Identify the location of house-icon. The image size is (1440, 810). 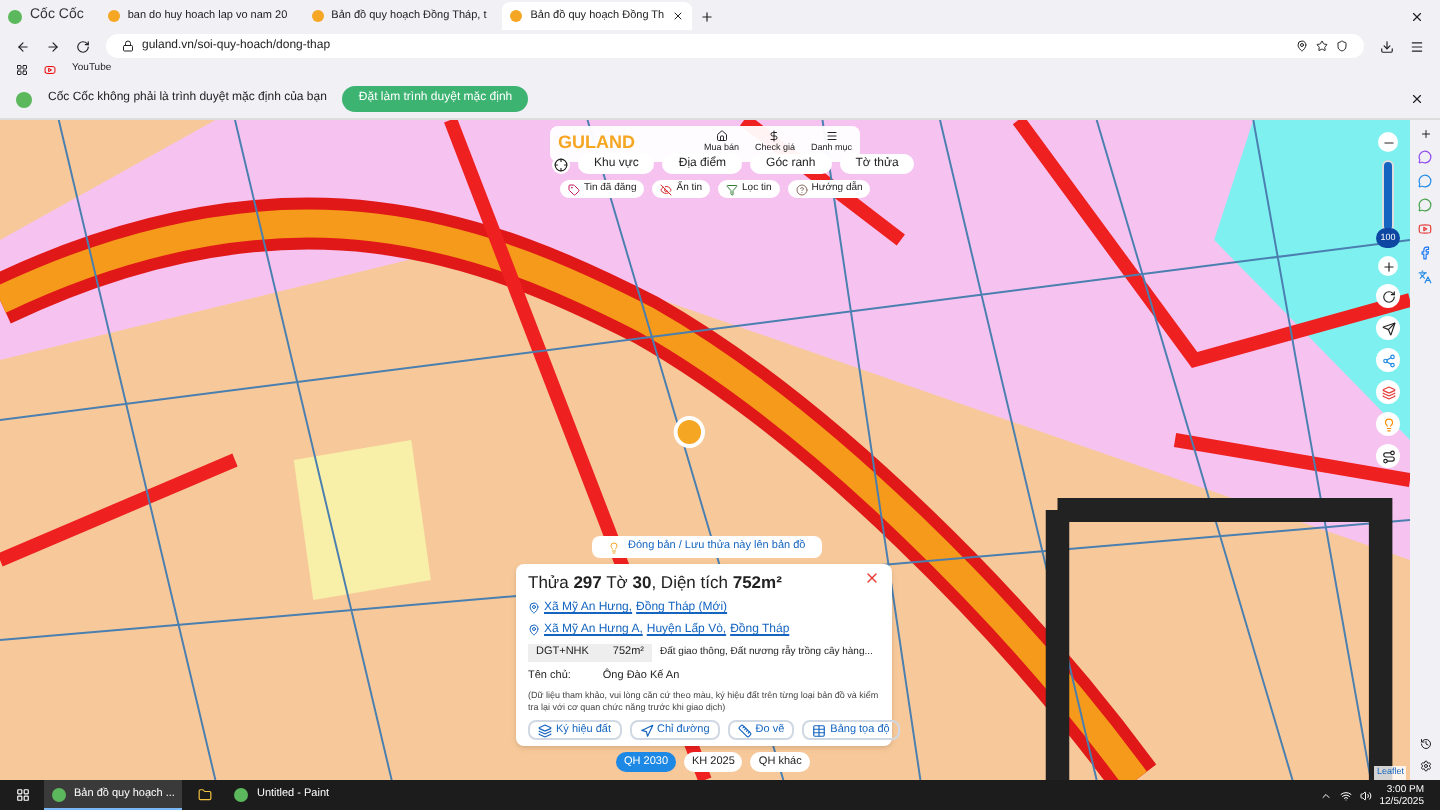
(721, 136).